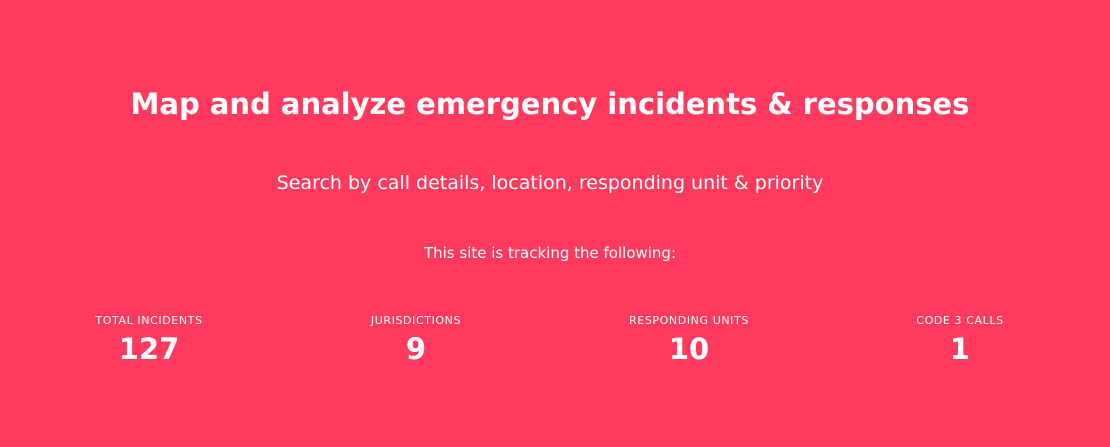  I want to click on stat-jurisdictions: JURISDICTIONS 9, so click(416, 340).